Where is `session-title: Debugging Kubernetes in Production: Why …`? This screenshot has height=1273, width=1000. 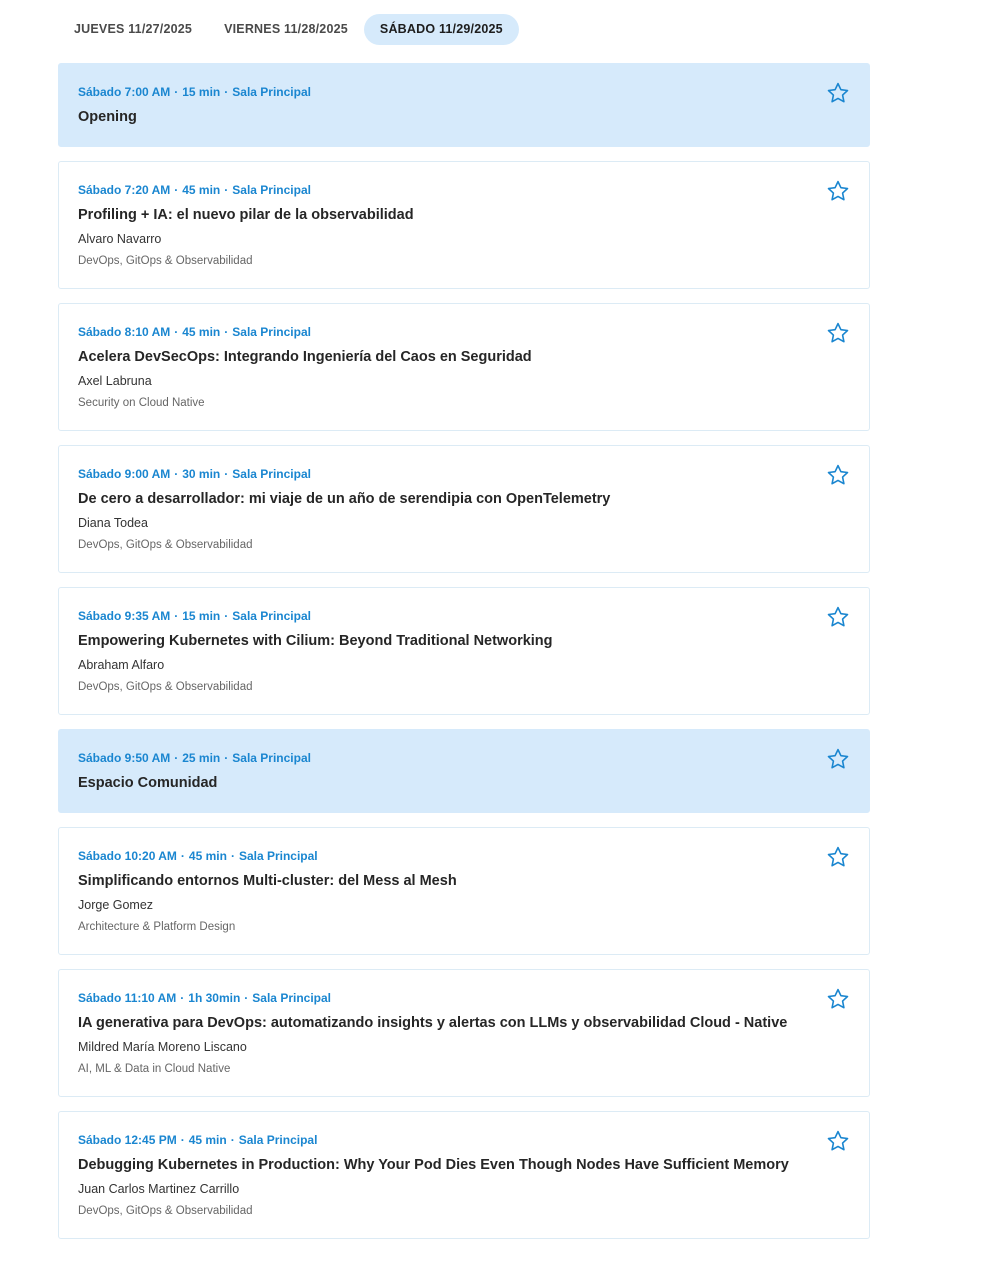
session-title: Debugging Kubernetes in Production: Why … is located at coordinates (433, 1165).